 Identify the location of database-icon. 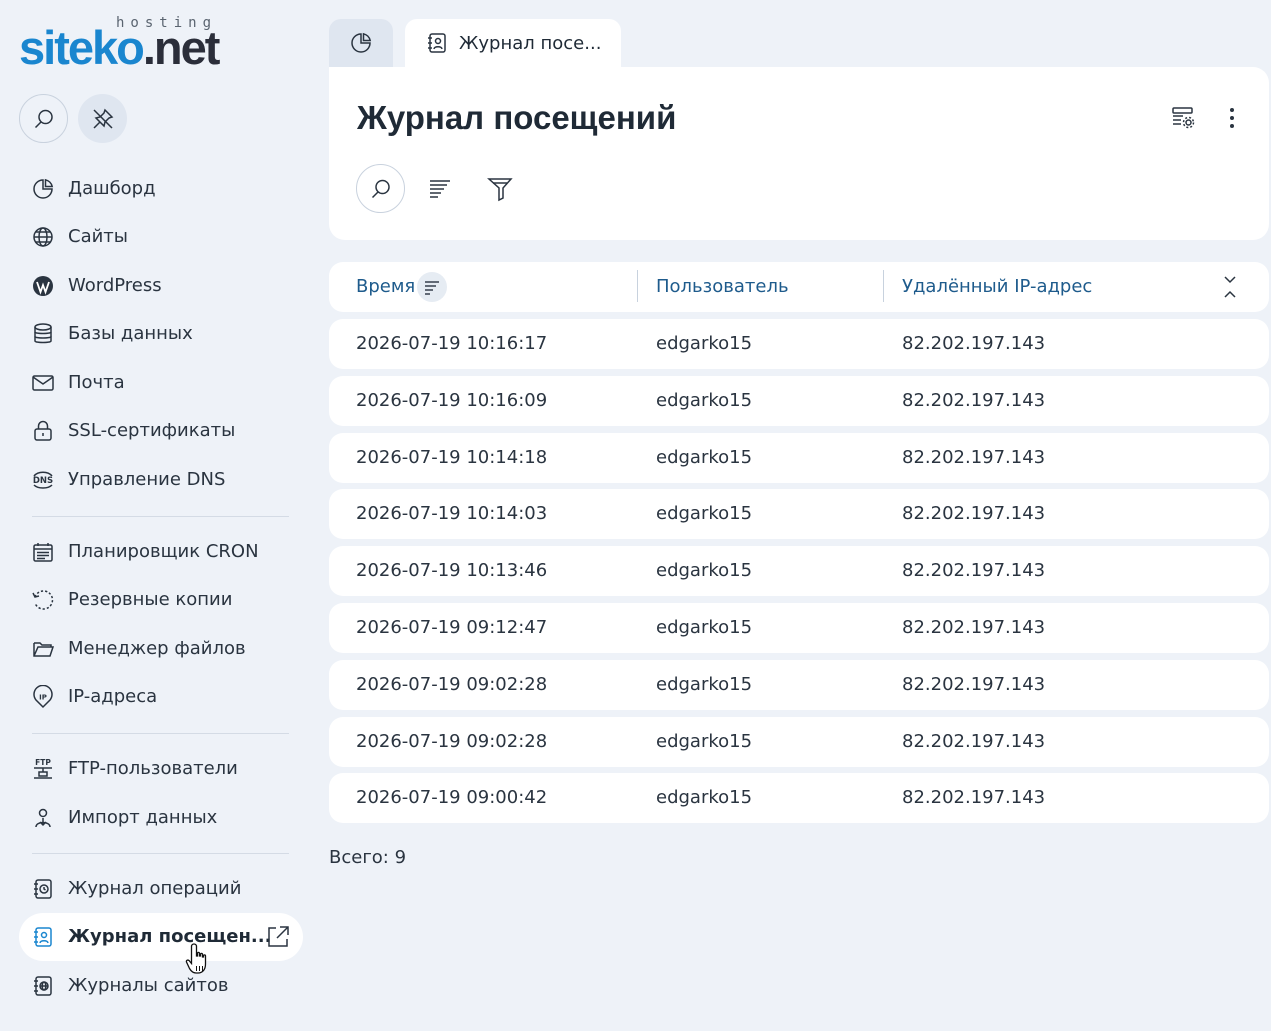
(43, 333).